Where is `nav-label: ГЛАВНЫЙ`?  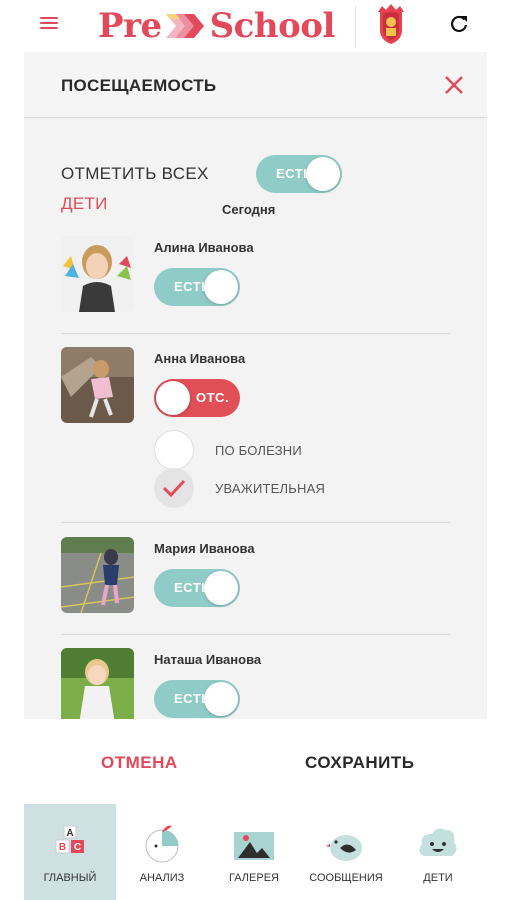
nav-label: ГЛАВНЫЙ is located at coordinates (70, 878).